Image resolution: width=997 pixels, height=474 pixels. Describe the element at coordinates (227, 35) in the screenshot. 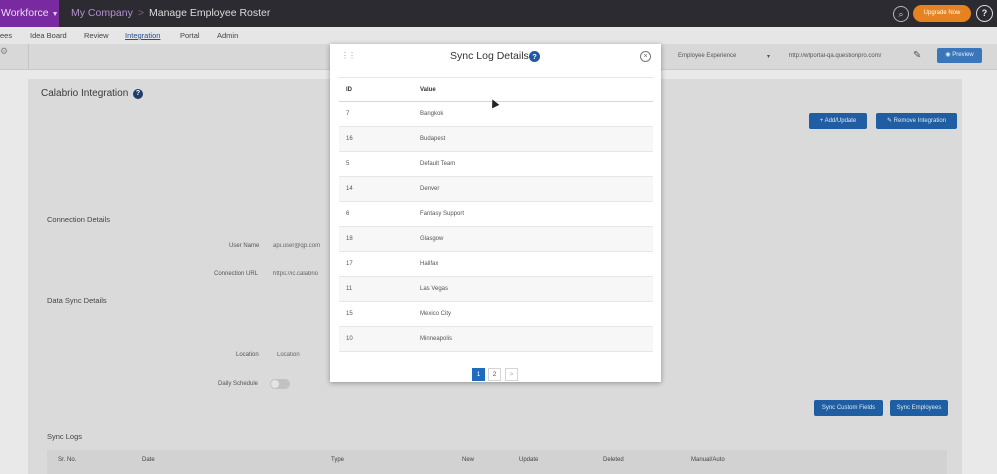

I see `nav-item-admin: Admin` at that location.